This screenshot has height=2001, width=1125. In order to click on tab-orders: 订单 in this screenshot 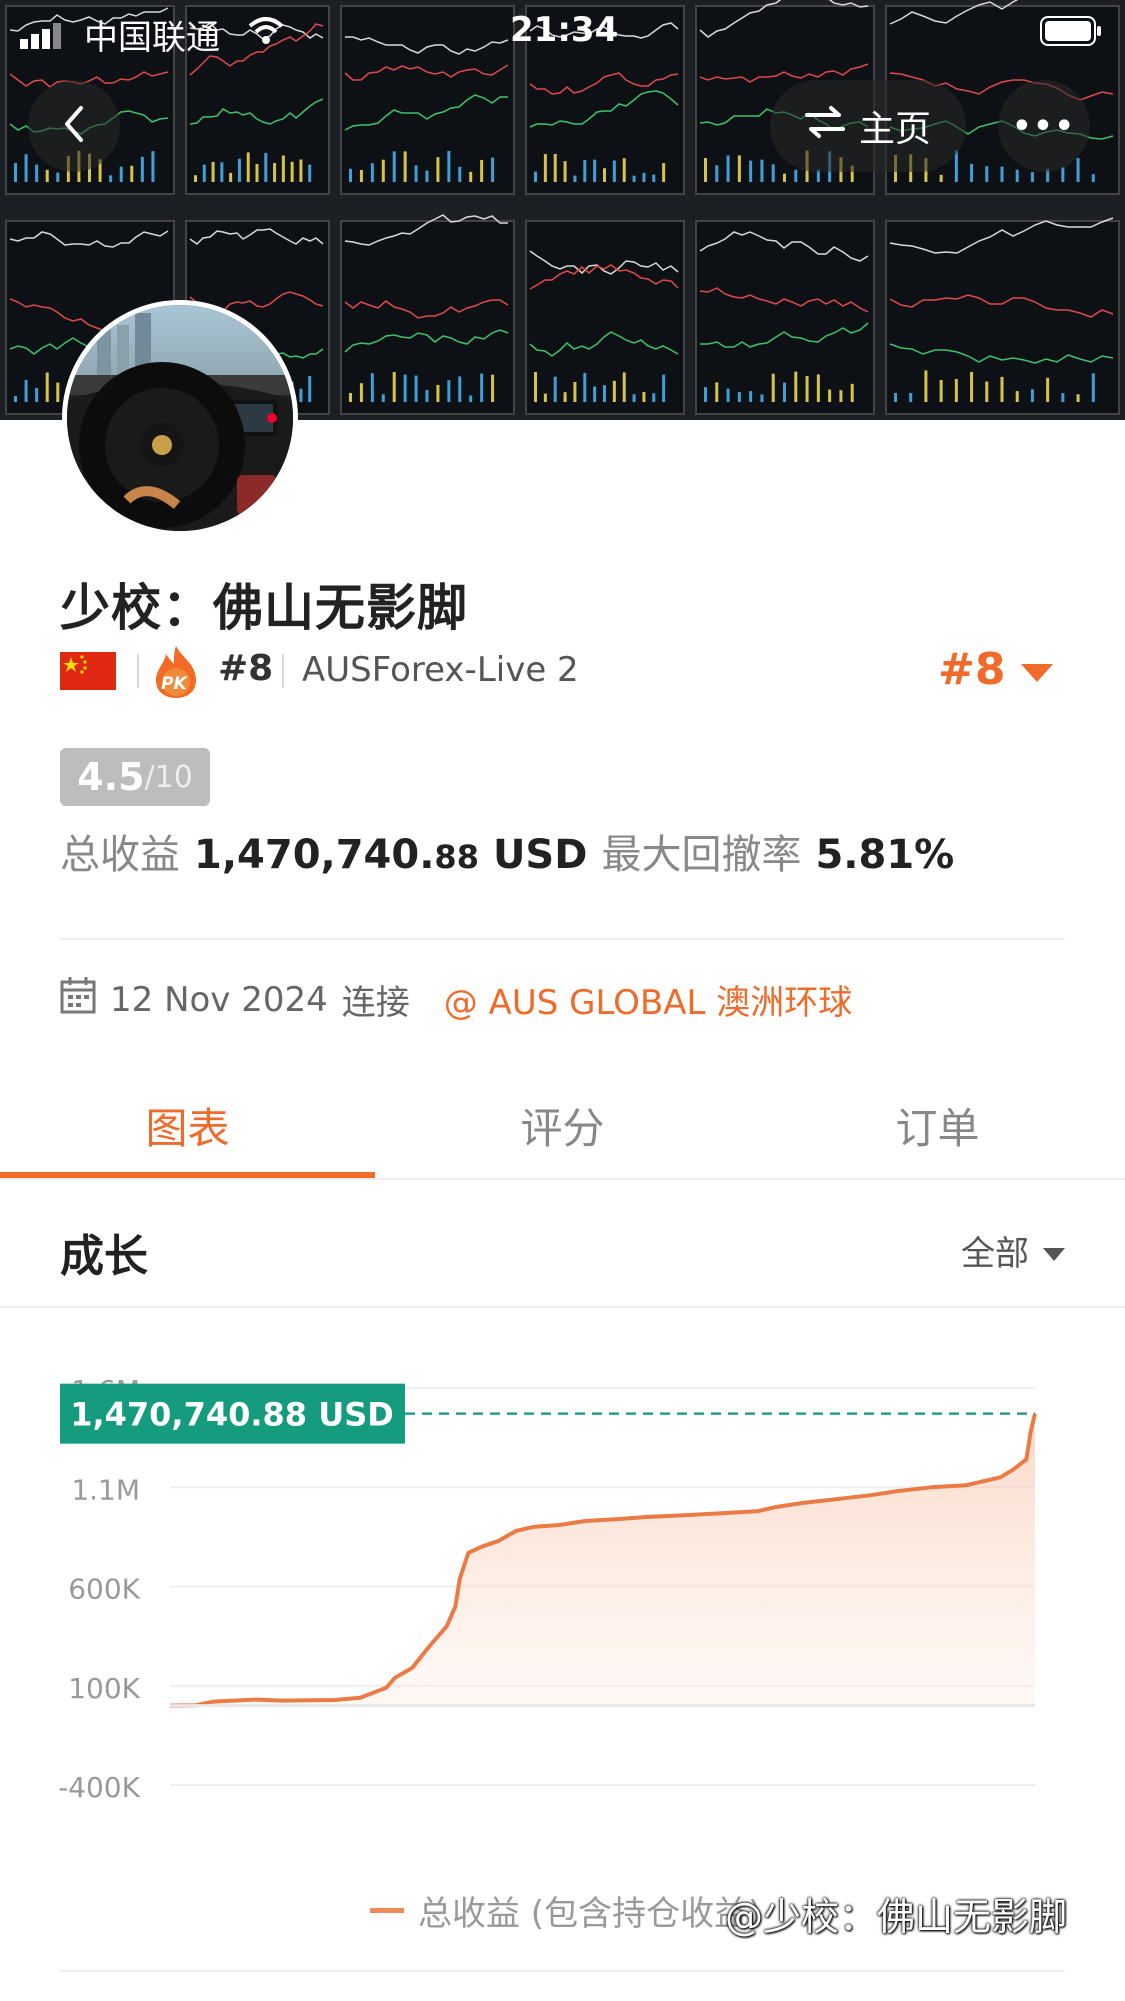, I will do `click(937, 1125)`.